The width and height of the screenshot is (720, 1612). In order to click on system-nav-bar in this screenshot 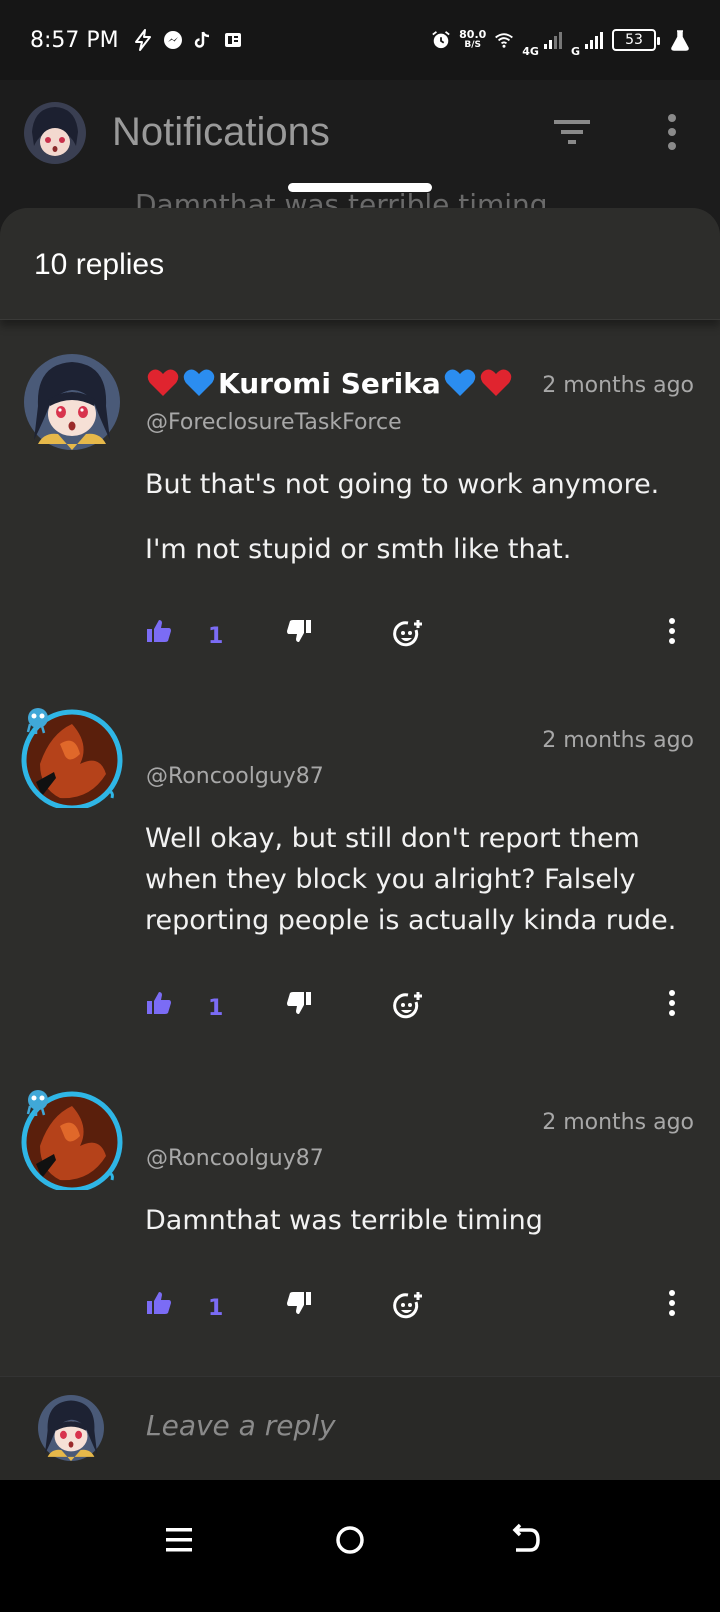, I will do `click(360, 1546)`.